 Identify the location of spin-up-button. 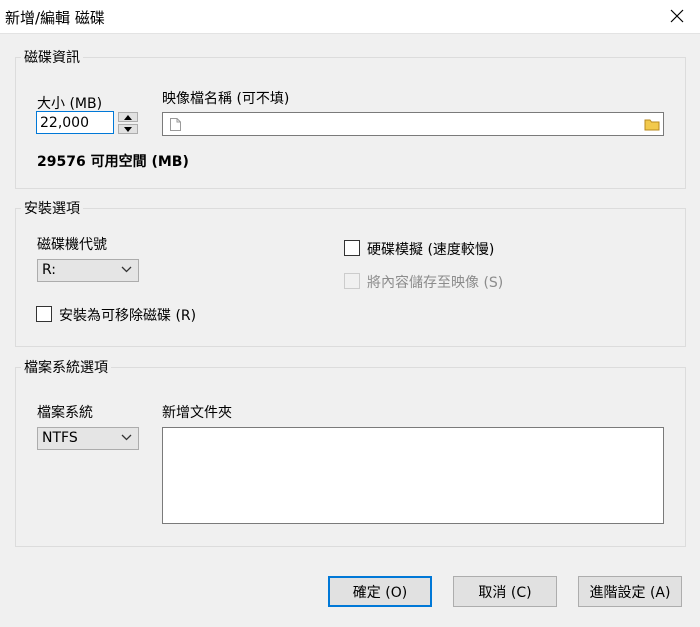
(128, 117).